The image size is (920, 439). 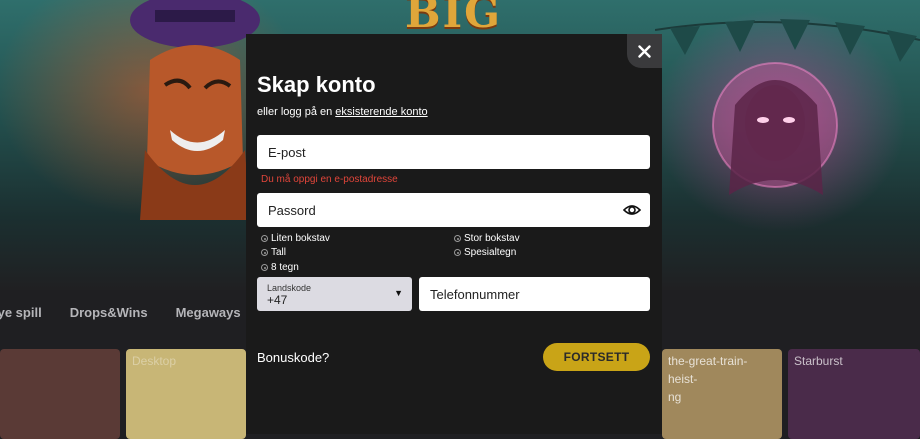 What do you see at coordinates (334, 294) in the screenshot?
I see `country-code-select: Landskode +47 ▼` at bounding box center [334, 294].